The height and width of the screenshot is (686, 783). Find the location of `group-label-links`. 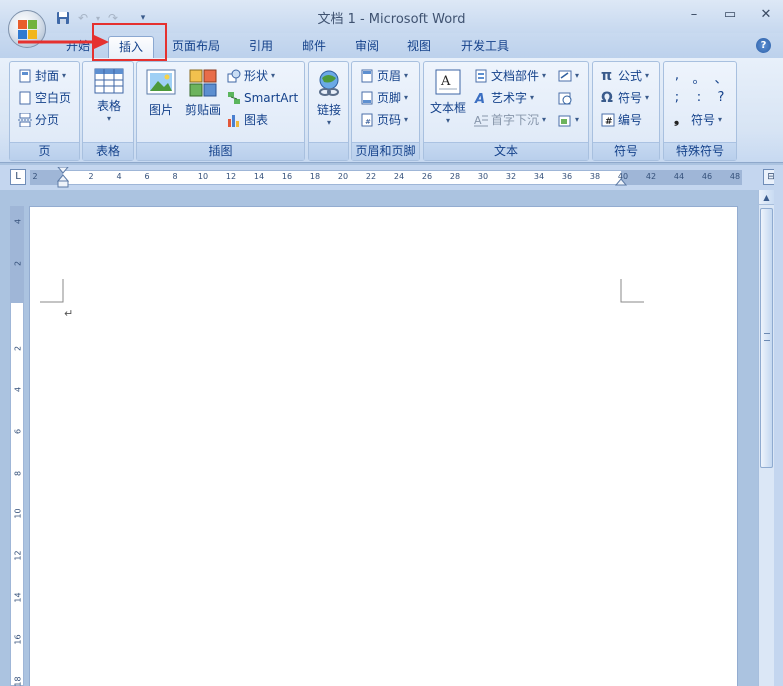

group-label-links is located at coordinates (328, 151).